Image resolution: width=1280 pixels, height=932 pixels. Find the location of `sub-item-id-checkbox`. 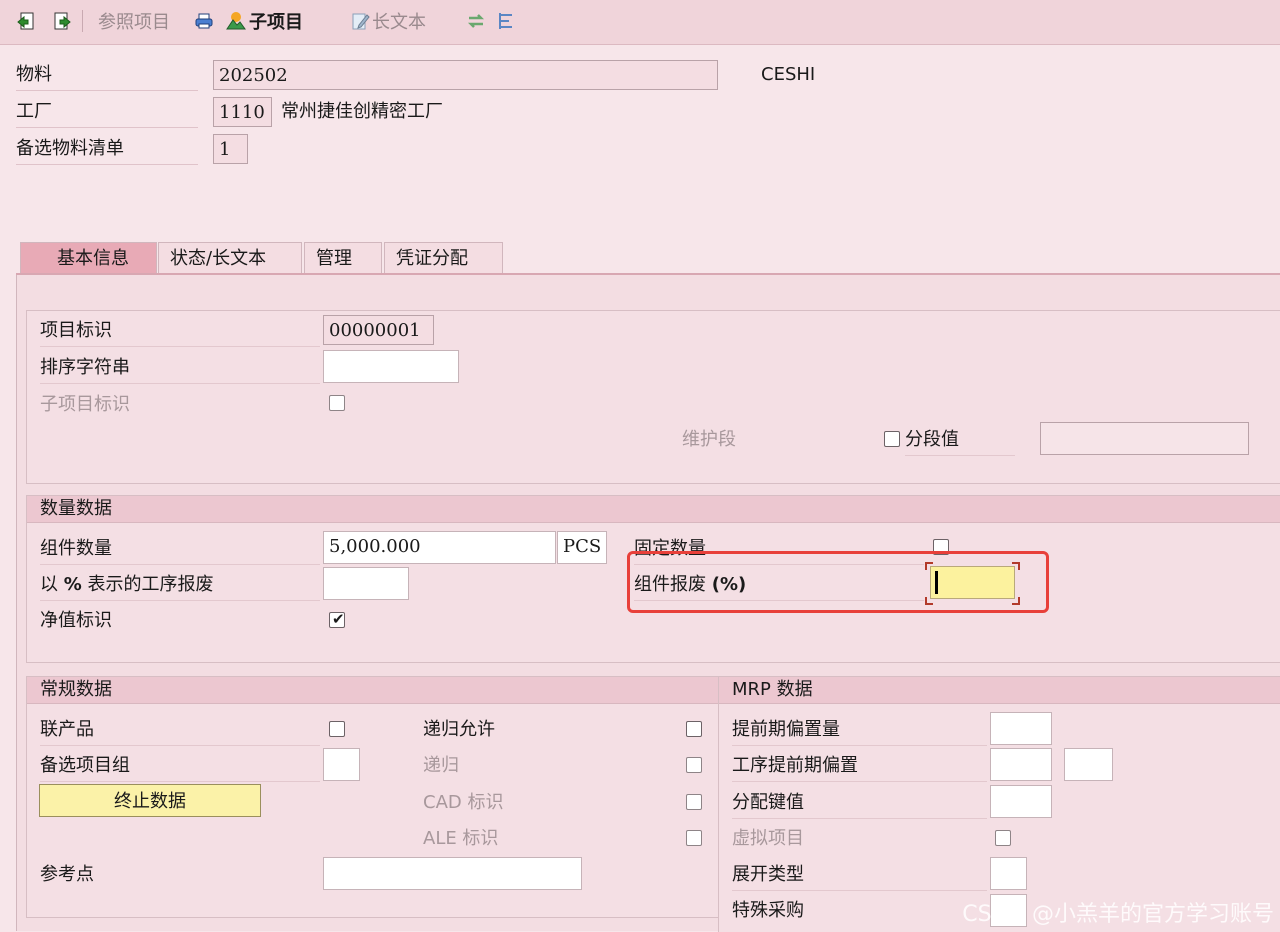

sub-item-id-checkbox is located at coordinates (337, 403).